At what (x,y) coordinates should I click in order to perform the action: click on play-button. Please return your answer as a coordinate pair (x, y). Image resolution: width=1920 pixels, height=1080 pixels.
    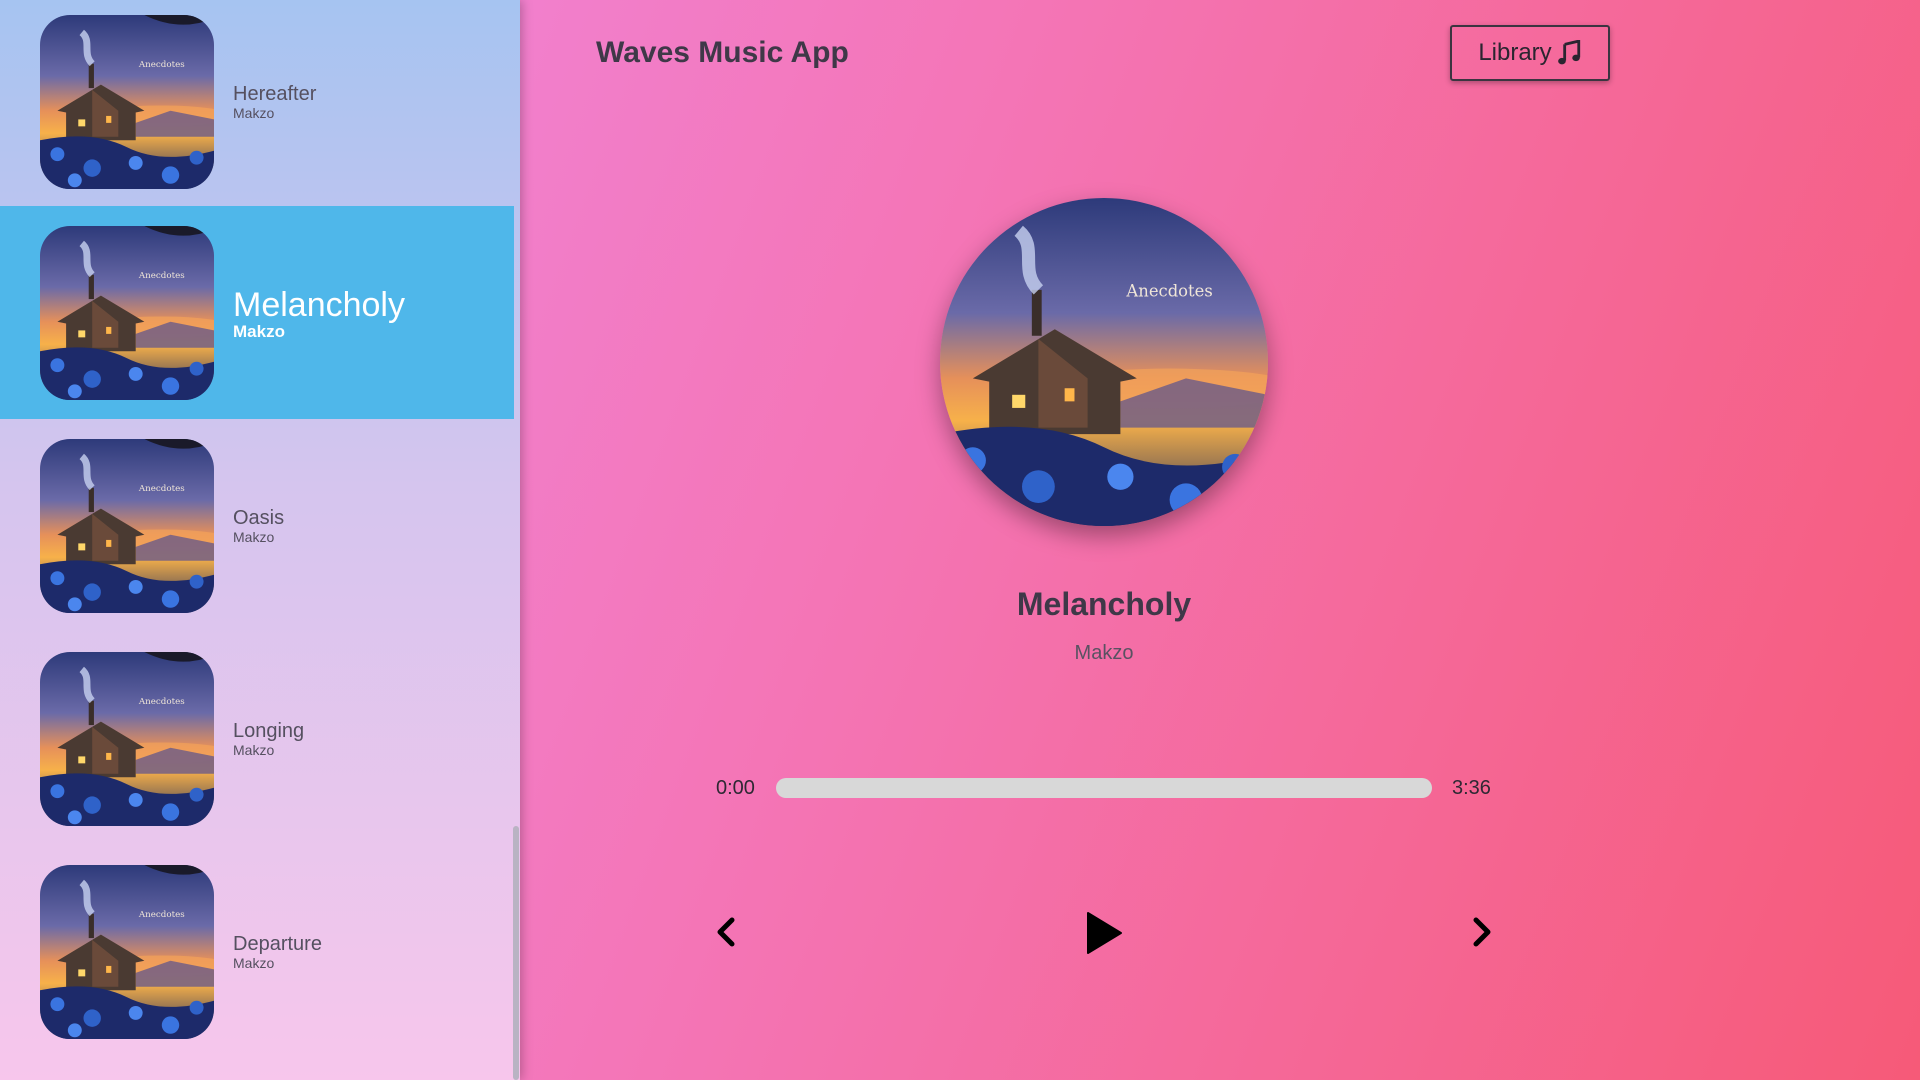
    Looking at the image, I should click on (1104, 933).